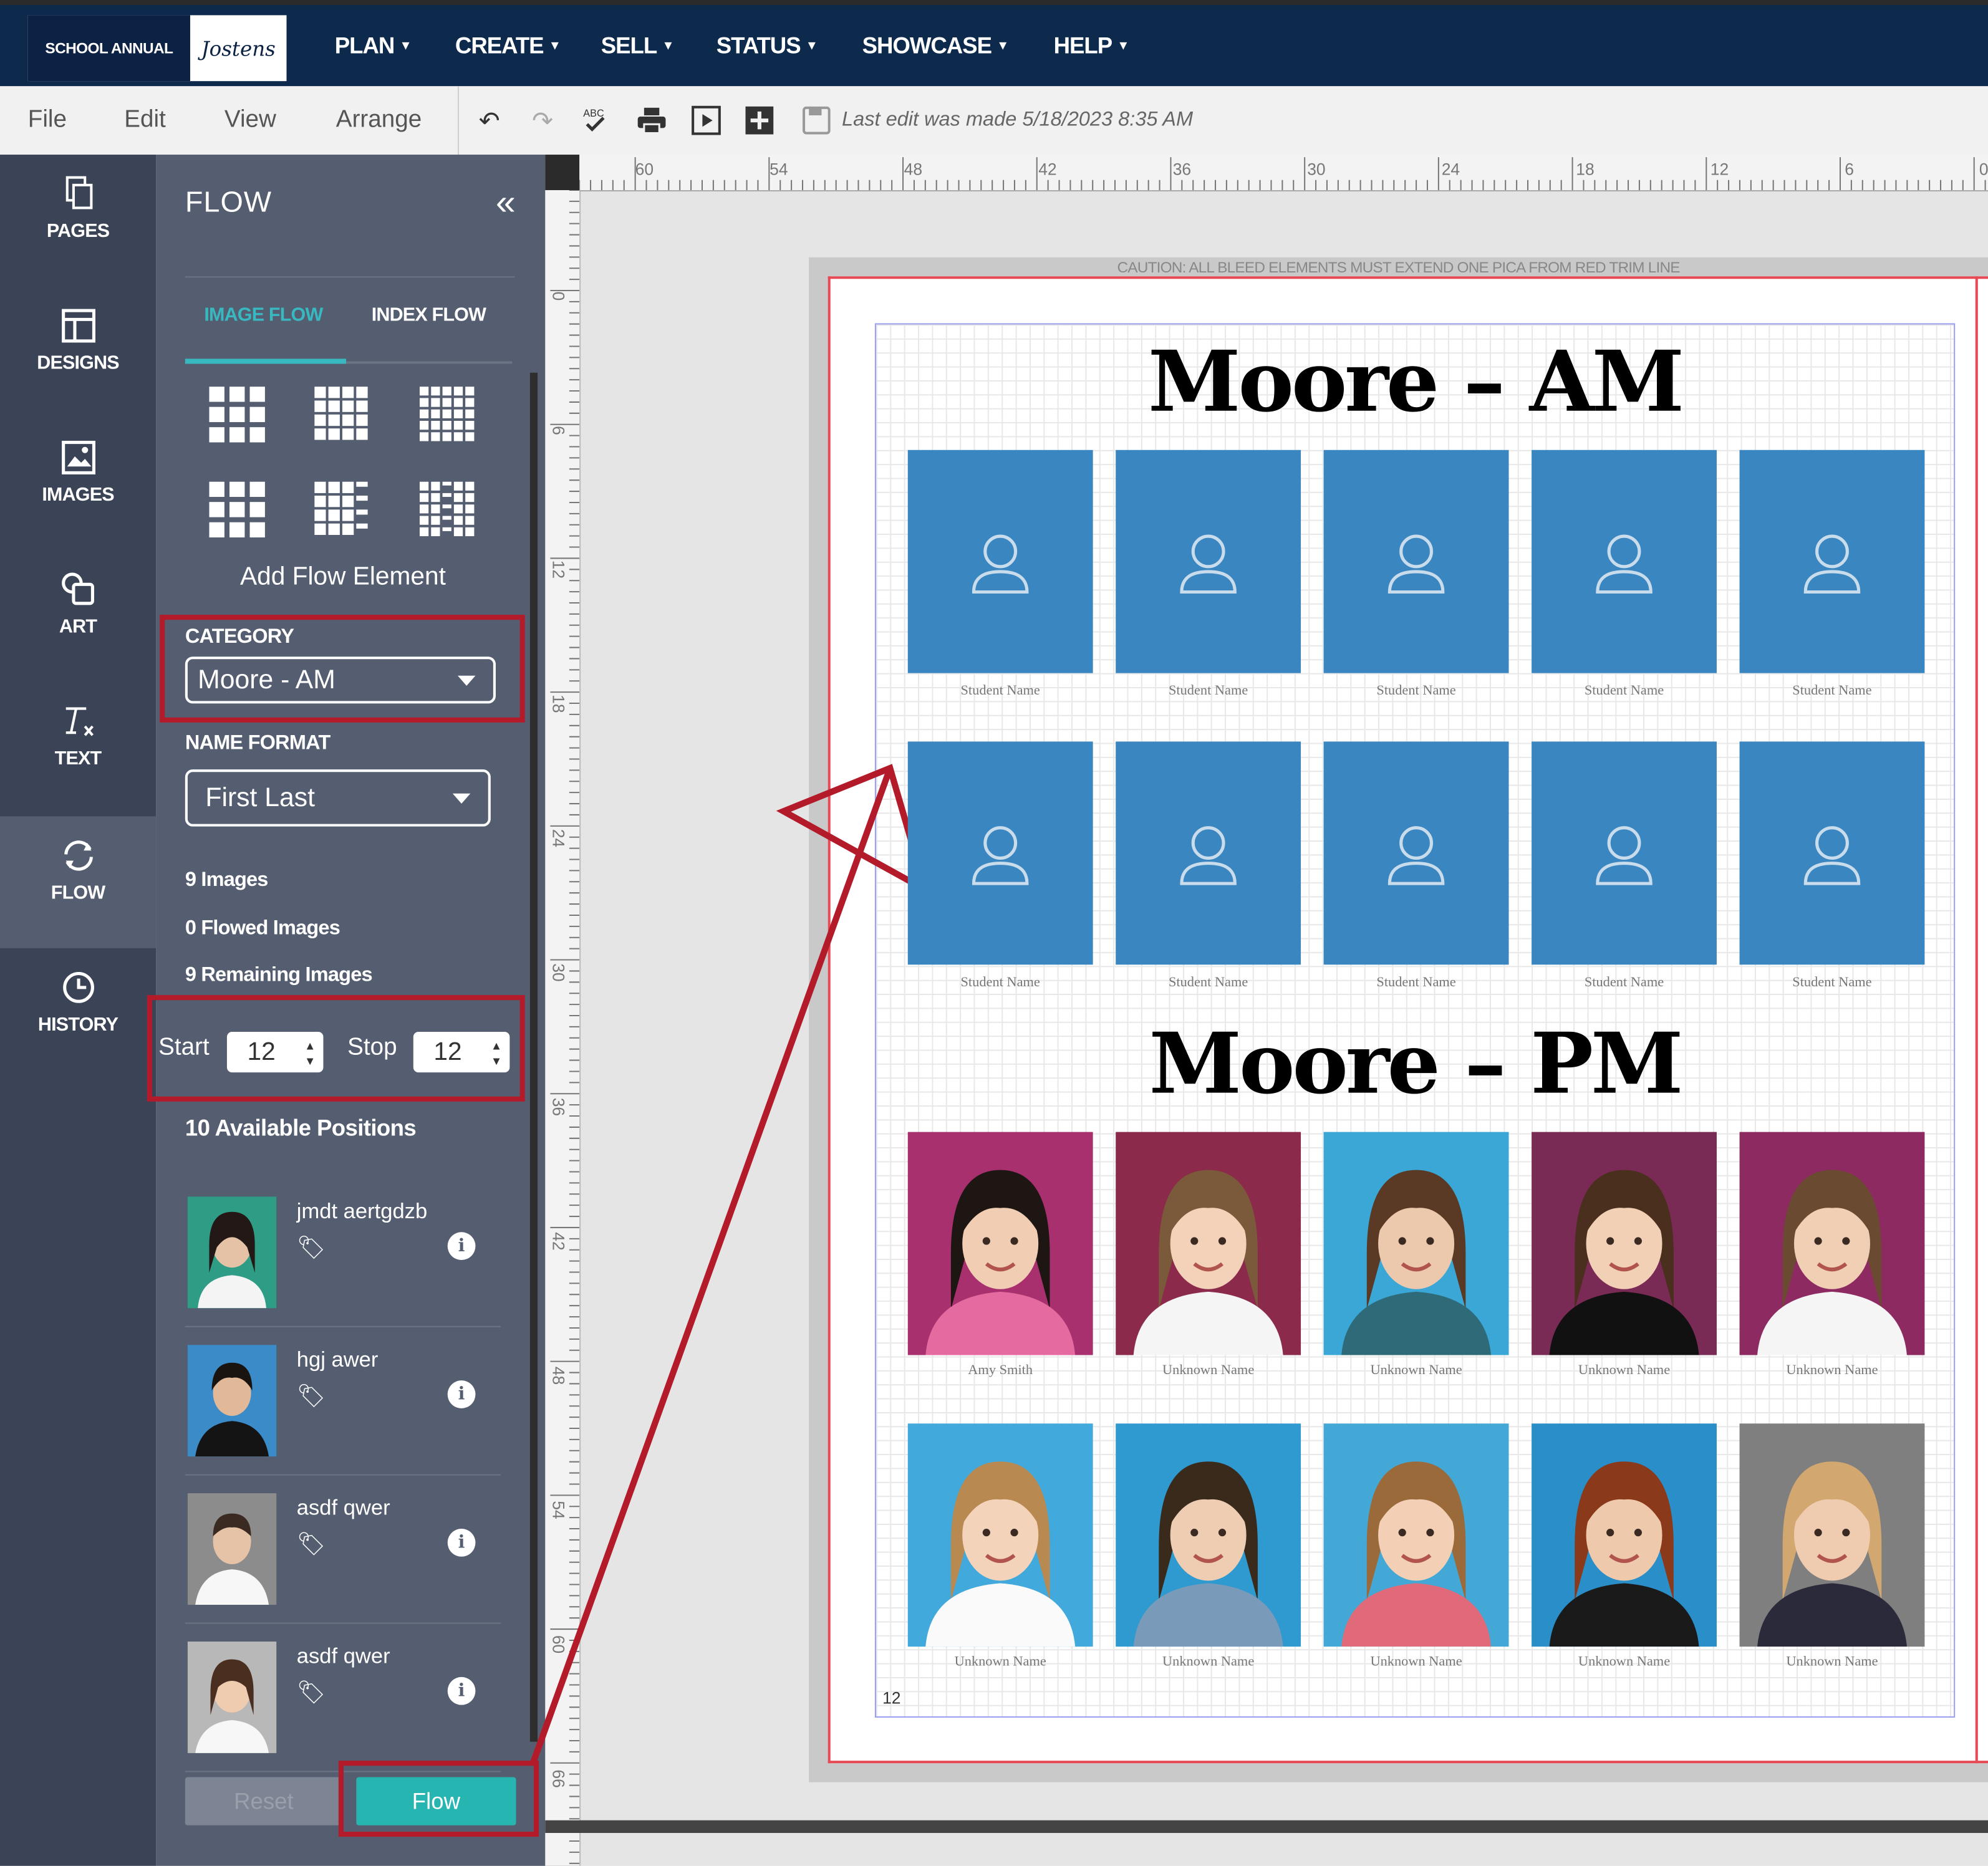  Describe the element at coordinates (157, 48) in the screenshot. I see `app-logo: SCHOOL ANNUAL Jostens` at that location.